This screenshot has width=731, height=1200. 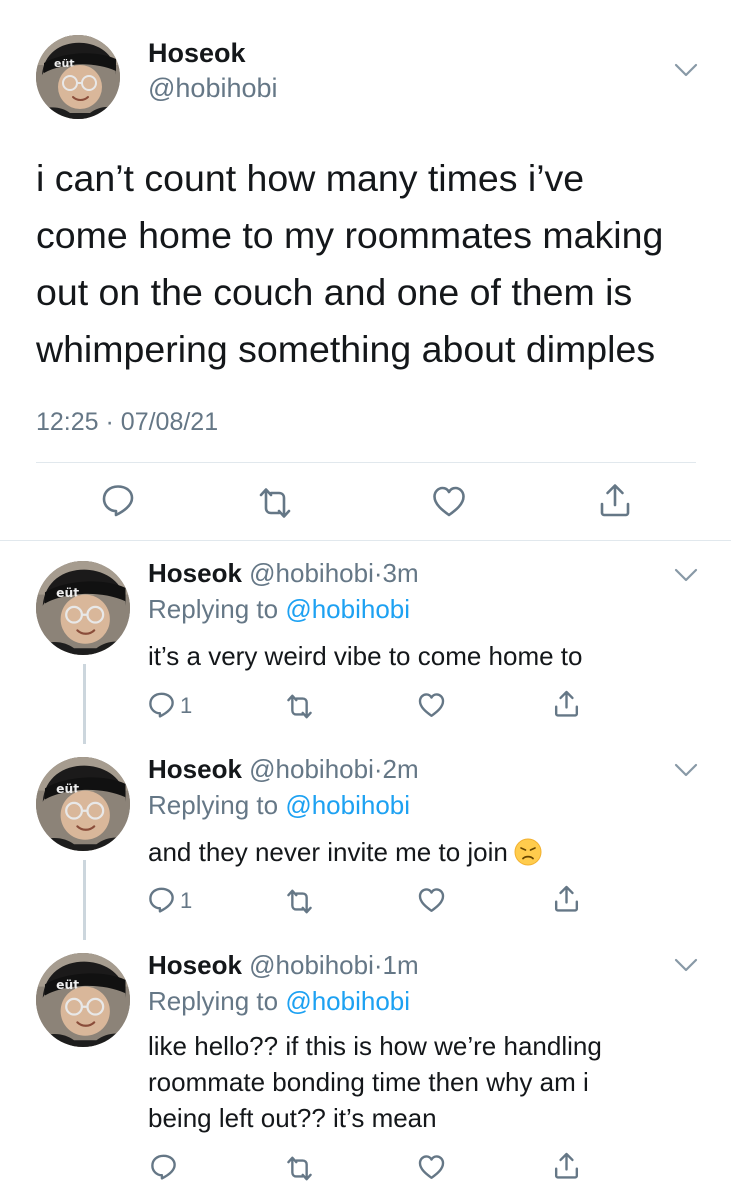 I want to click on reply-header: Hoseok @hobihobi·1m, so click(x=283, y=965).